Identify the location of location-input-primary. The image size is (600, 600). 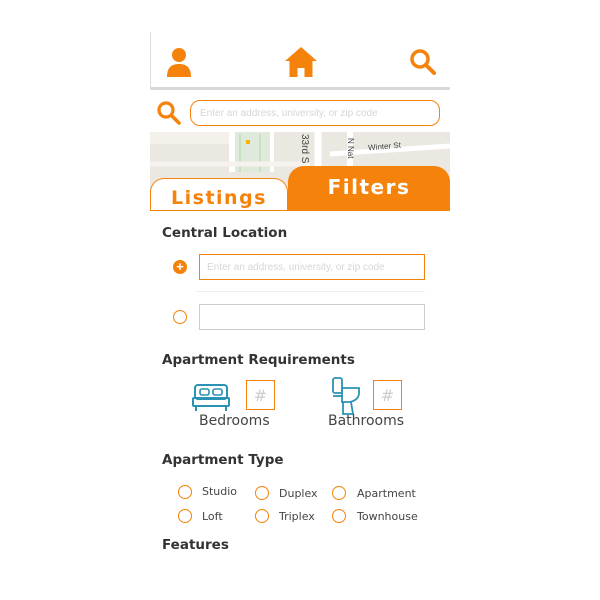
(312, 267).